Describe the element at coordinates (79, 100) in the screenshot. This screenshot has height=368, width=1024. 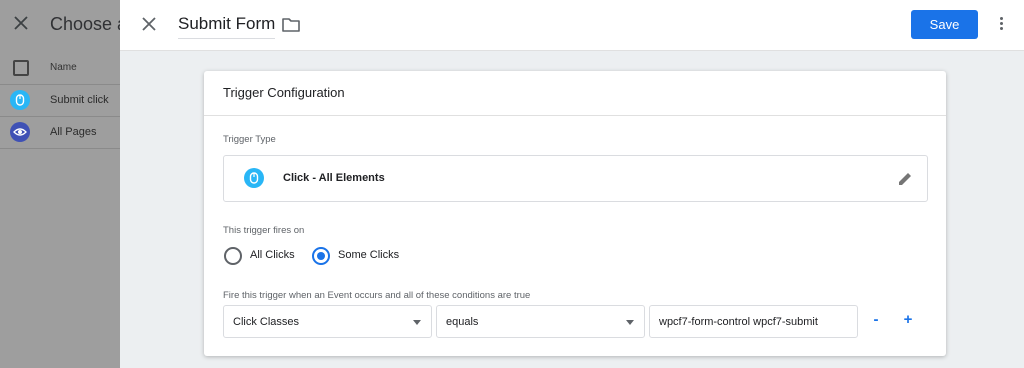
I see `list-item-label: Submit click` at that location.